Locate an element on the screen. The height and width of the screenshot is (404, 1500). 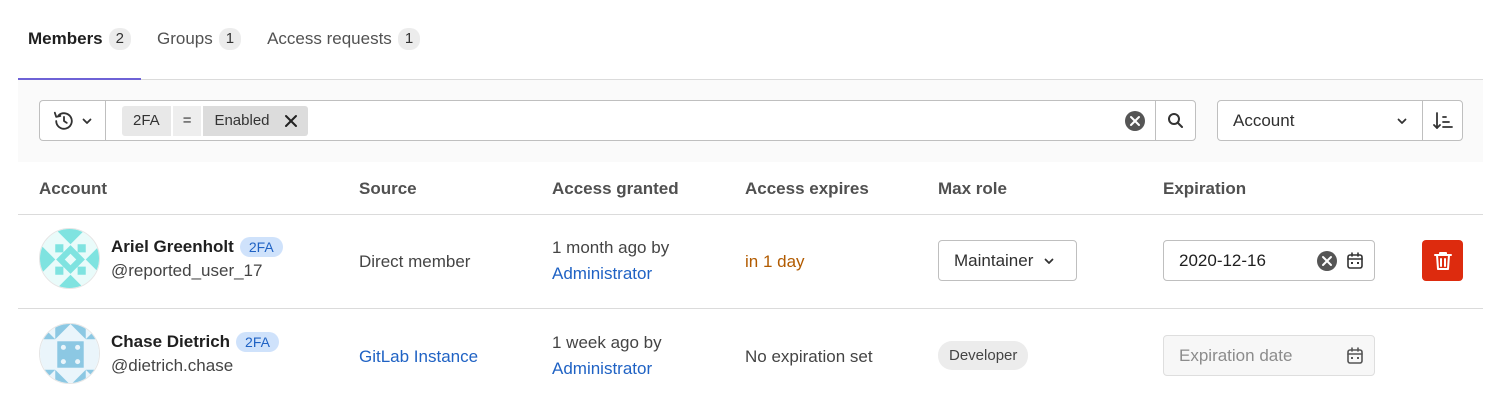
trash-icon is located at coordinates (1442, 260).